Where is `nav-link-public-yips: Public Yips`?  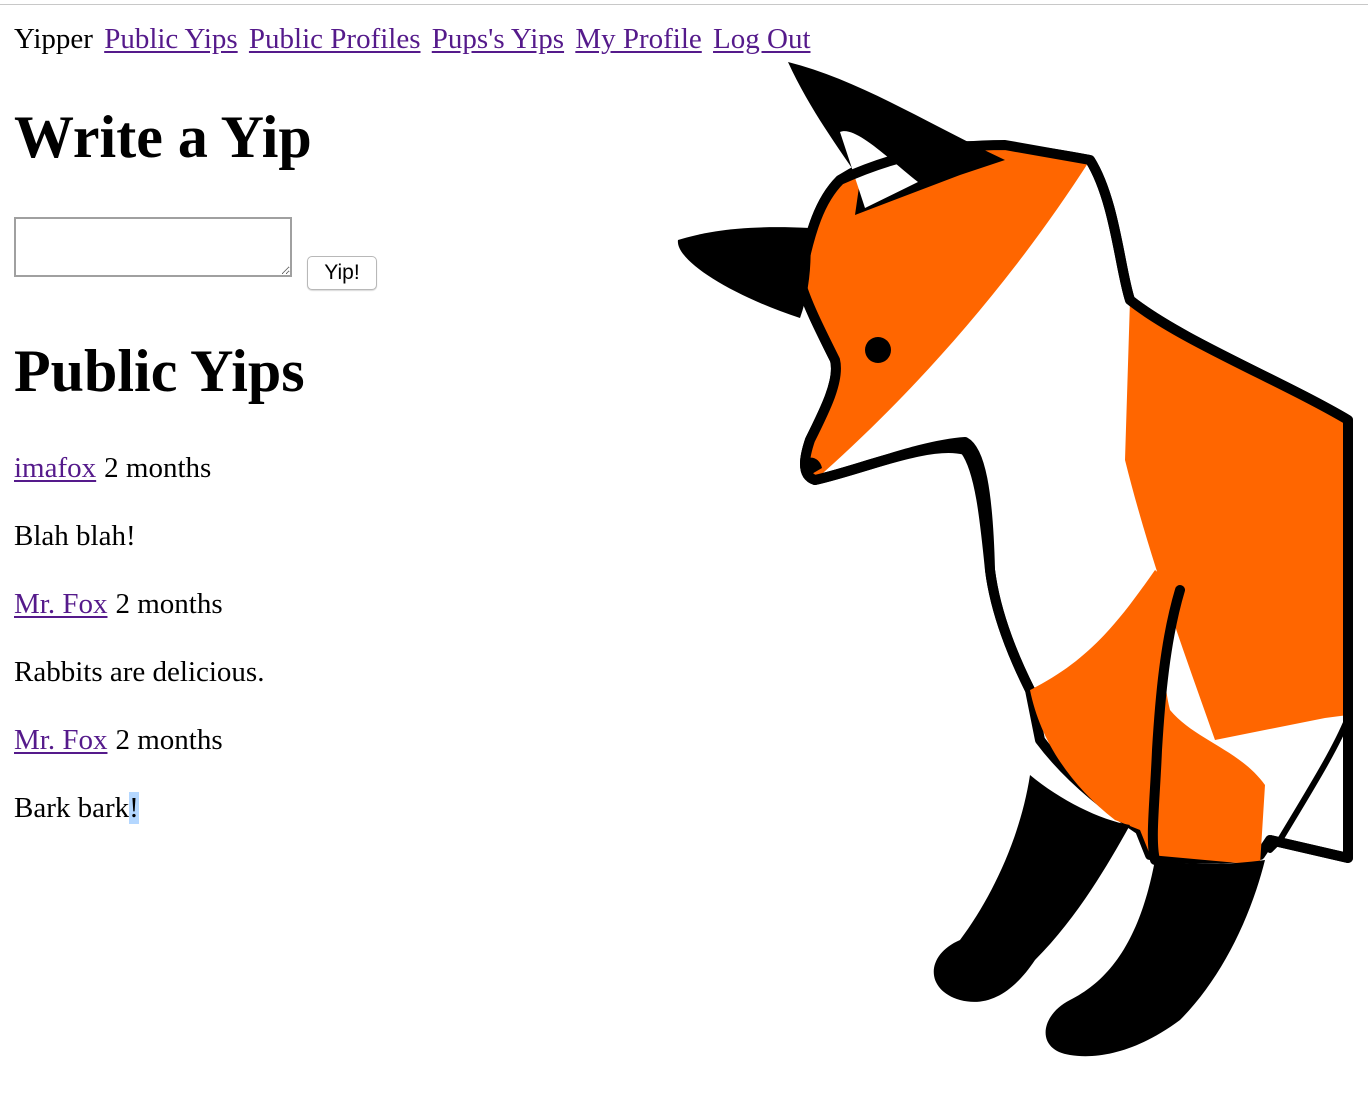 nav-link-public-yips: Public Yips is located at coordinates (170, 39).